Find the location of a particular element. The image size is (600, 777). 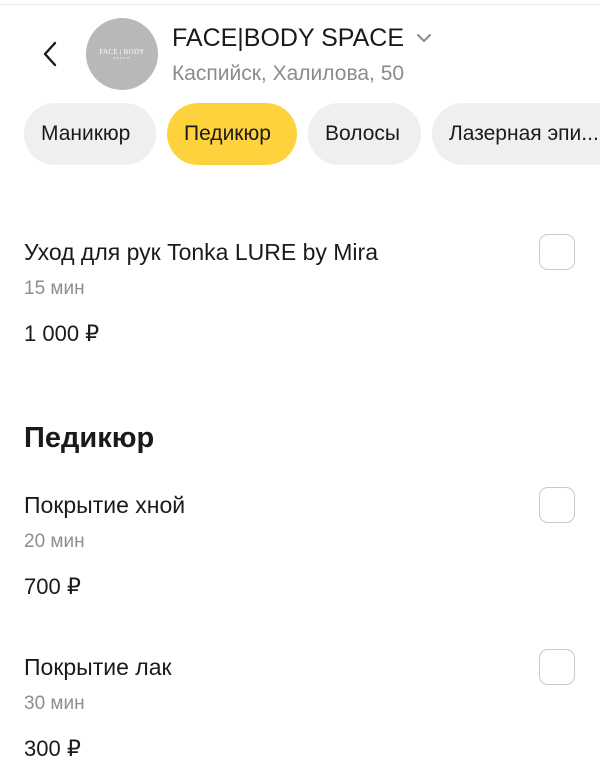

tab-pedicure: Педикюр is located at coordinates (232, 134).